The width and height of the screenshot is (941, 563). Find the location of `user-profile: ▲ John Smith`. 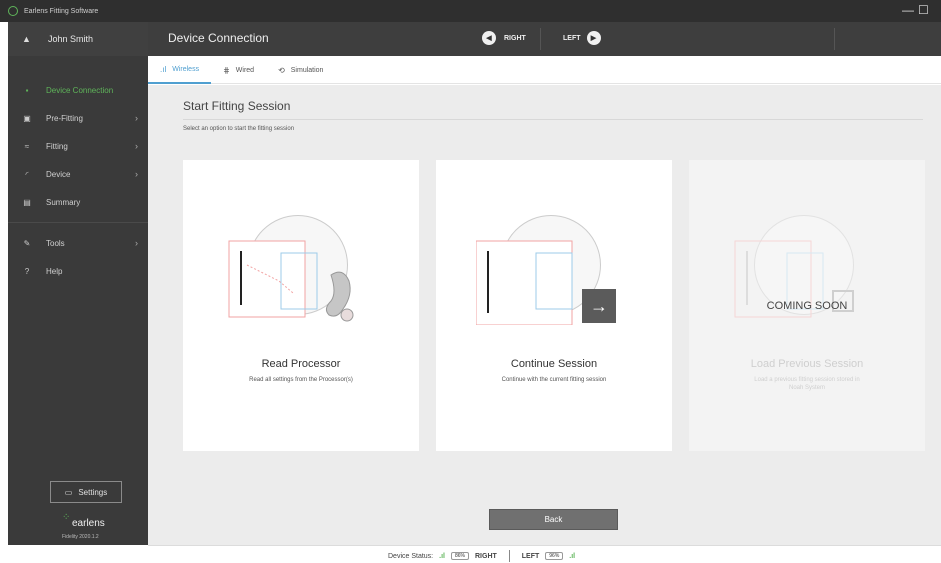

user-profile: ▲ John Smith is located at coordinates (78, 39).